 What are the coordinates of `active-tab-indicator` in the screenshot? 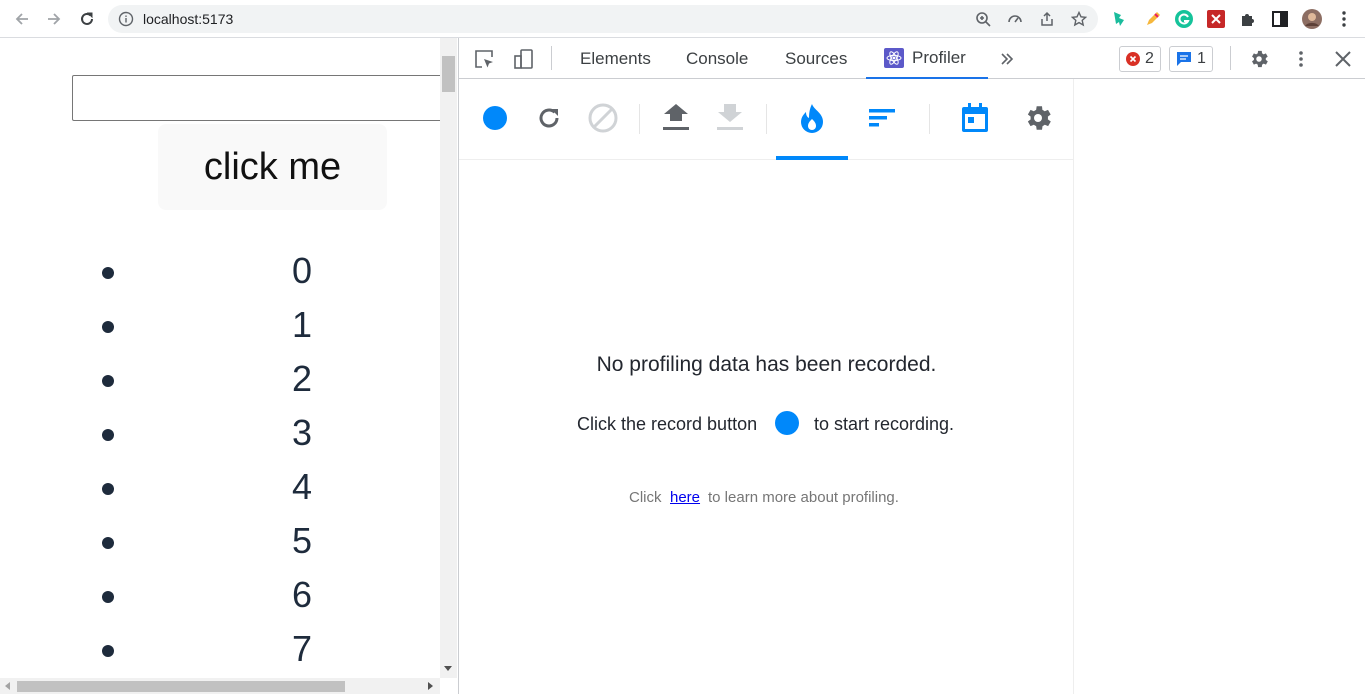 It's located at (812, 158).